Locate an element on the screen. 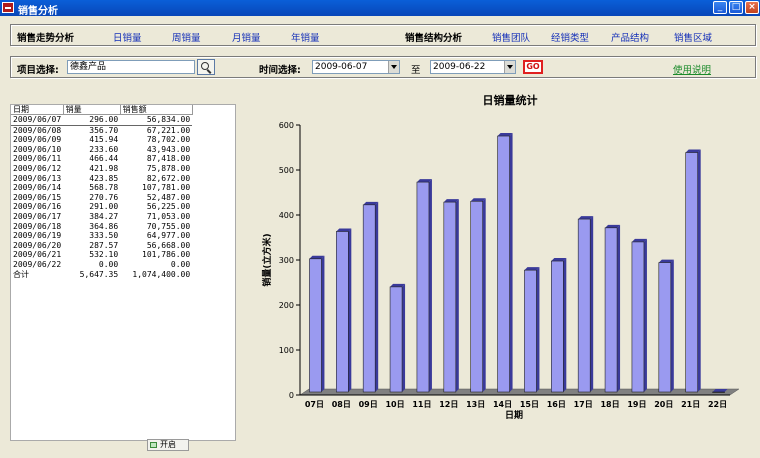 This screenshot has width=760, height=458. table-cell-volume: 423.85 is located at coordinates (104, 178).